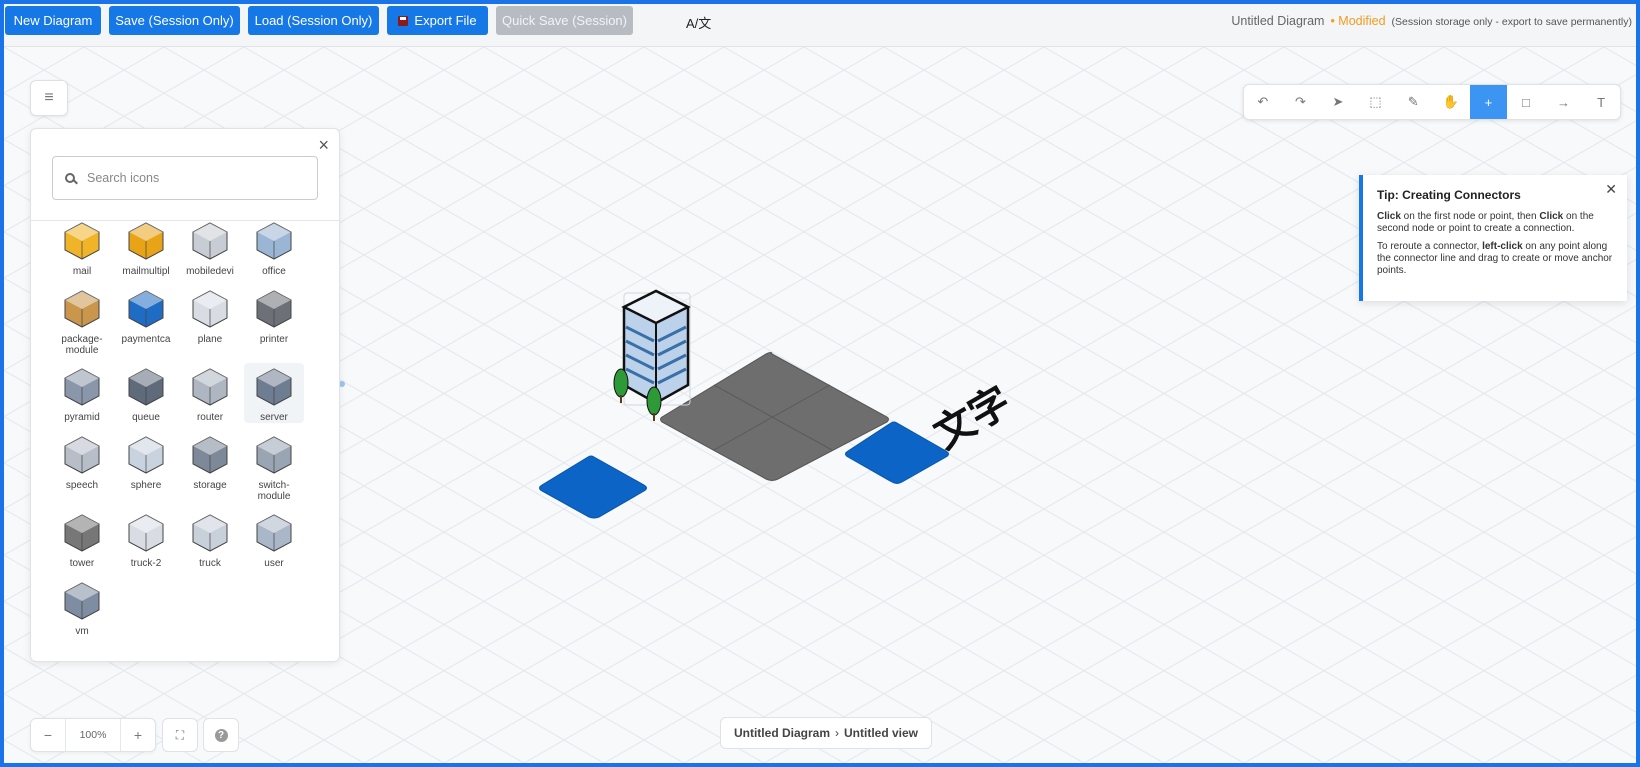 The height and width of the screenshot is (767, 1640). I want to click on icon-tile-printer: printer, so click(274, 315).